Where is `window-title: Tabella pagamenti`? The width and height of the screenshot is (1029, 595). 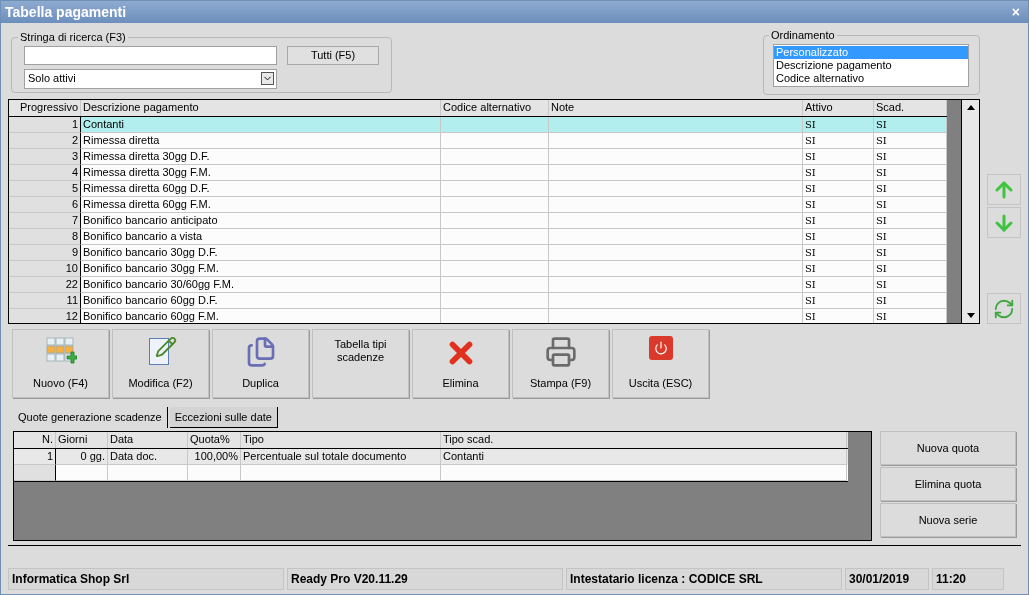 window-title: Tabella pagamenti is located at coordinates (66, 12).